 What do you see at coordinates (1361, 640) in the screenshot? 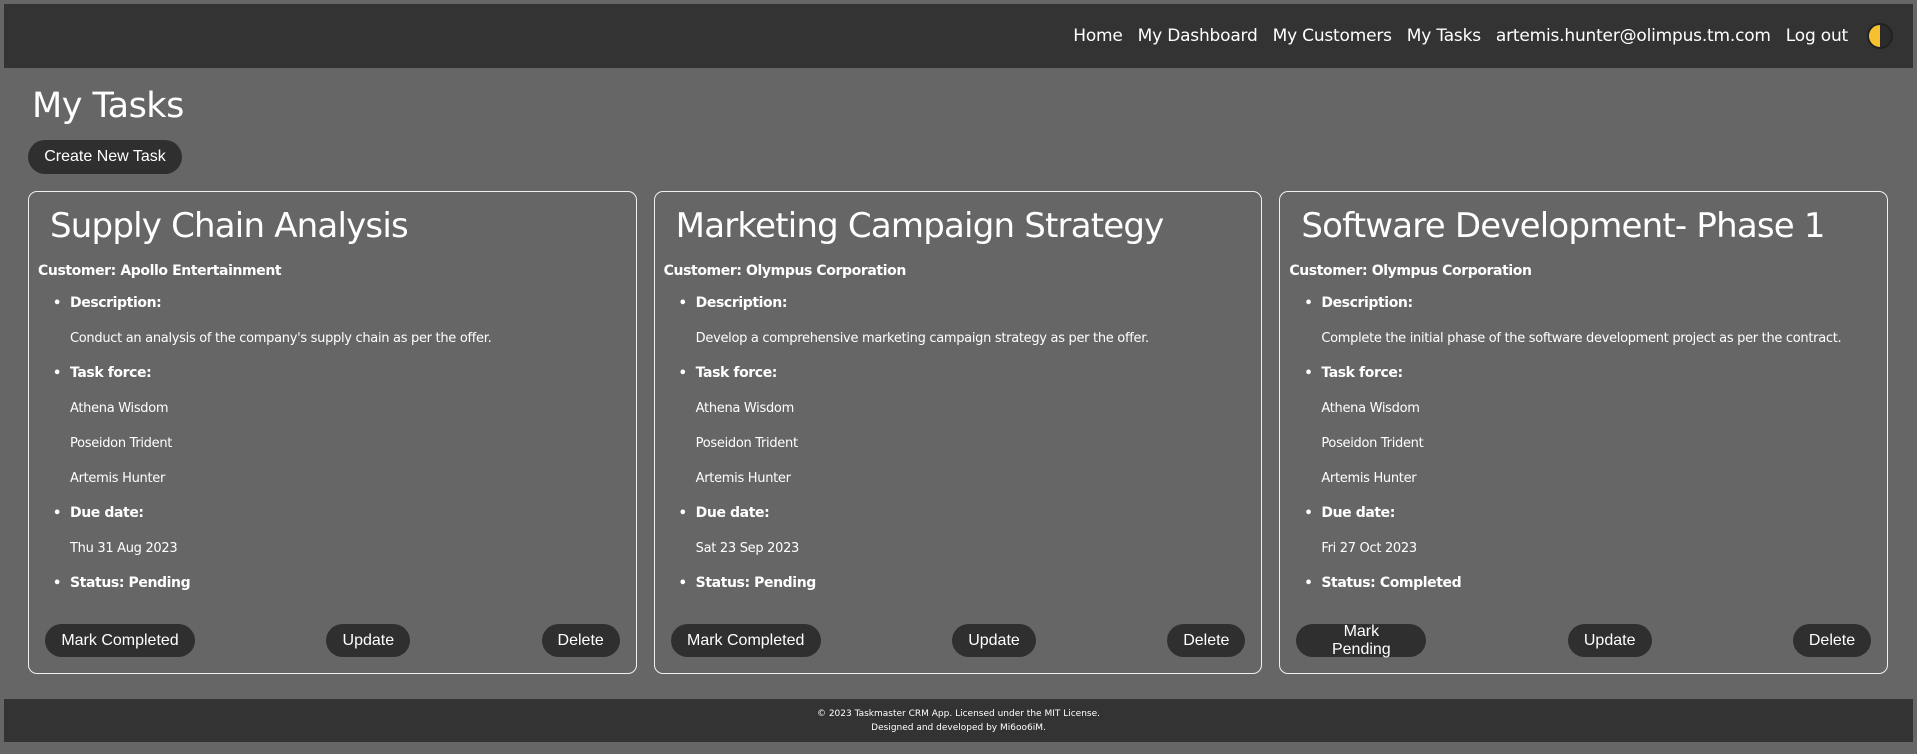
I see `mark-status-button: Mark Pending` at bounding box center [1361, 640].